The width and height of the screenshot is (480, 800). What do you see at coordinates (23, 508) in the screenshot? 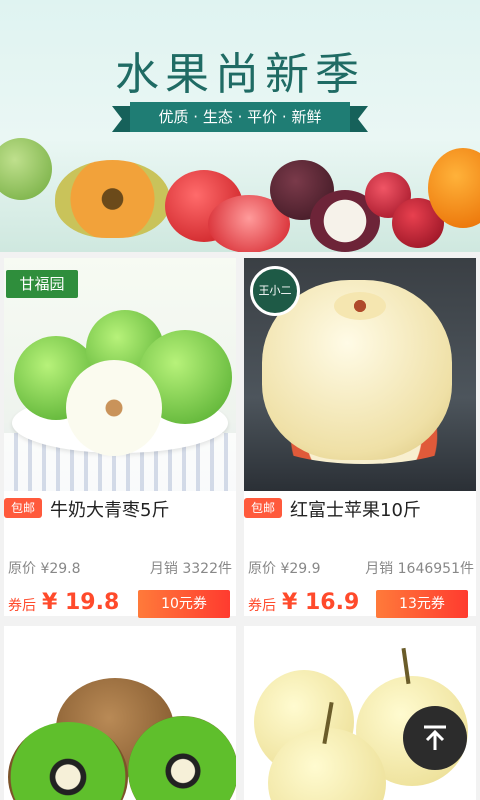
I see `free-shipping-badge-1: 包邮` at bounding box center [23, 508].